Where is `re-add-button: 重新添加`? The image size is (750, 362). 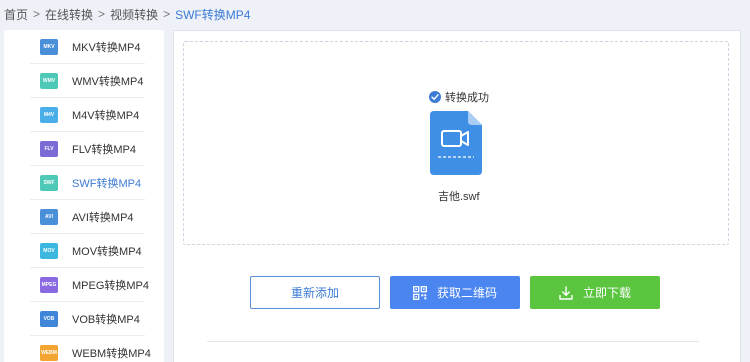
re-add-button: 重新添加 is located at coordinates (315, 292).